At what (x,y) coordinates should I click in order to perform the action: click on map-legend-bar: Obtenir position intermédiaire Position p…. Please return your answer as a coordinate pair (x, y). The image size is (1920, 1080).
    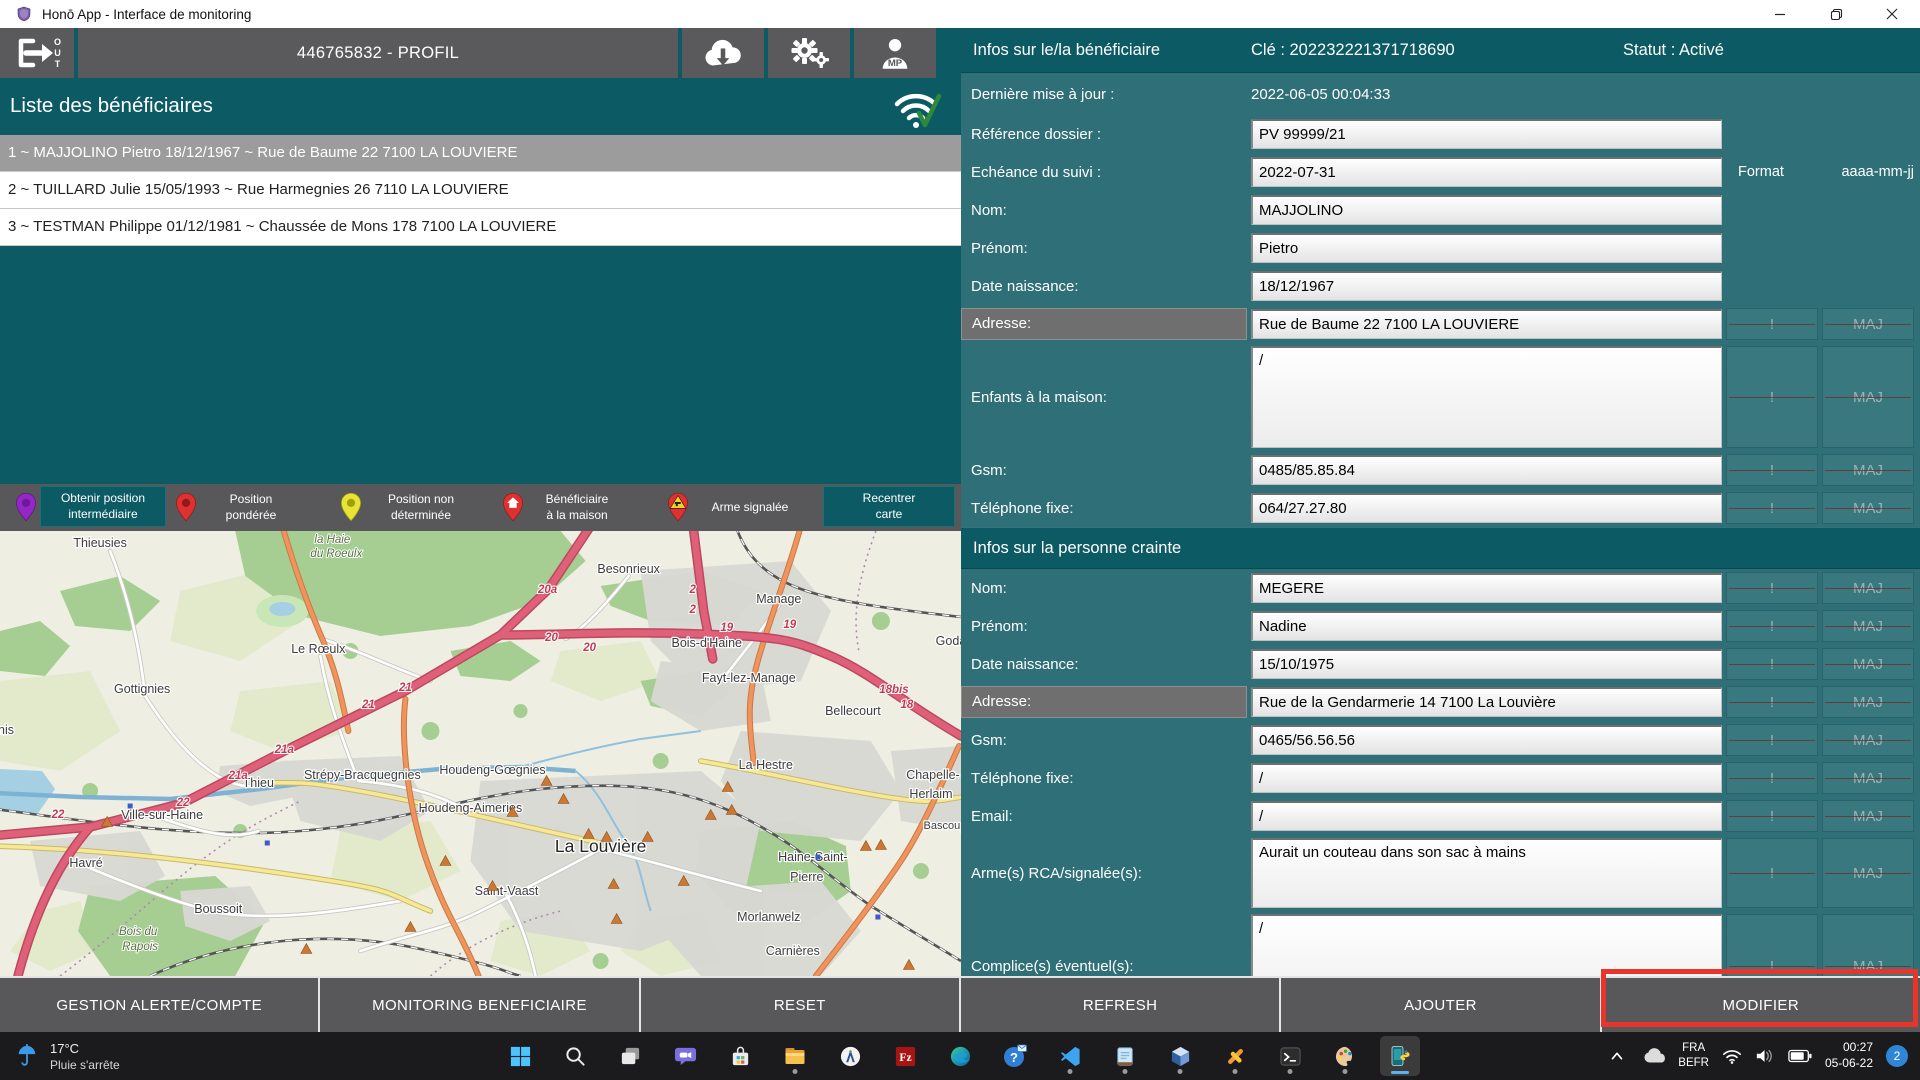
    Looking at the image, I should click on (480, 506).